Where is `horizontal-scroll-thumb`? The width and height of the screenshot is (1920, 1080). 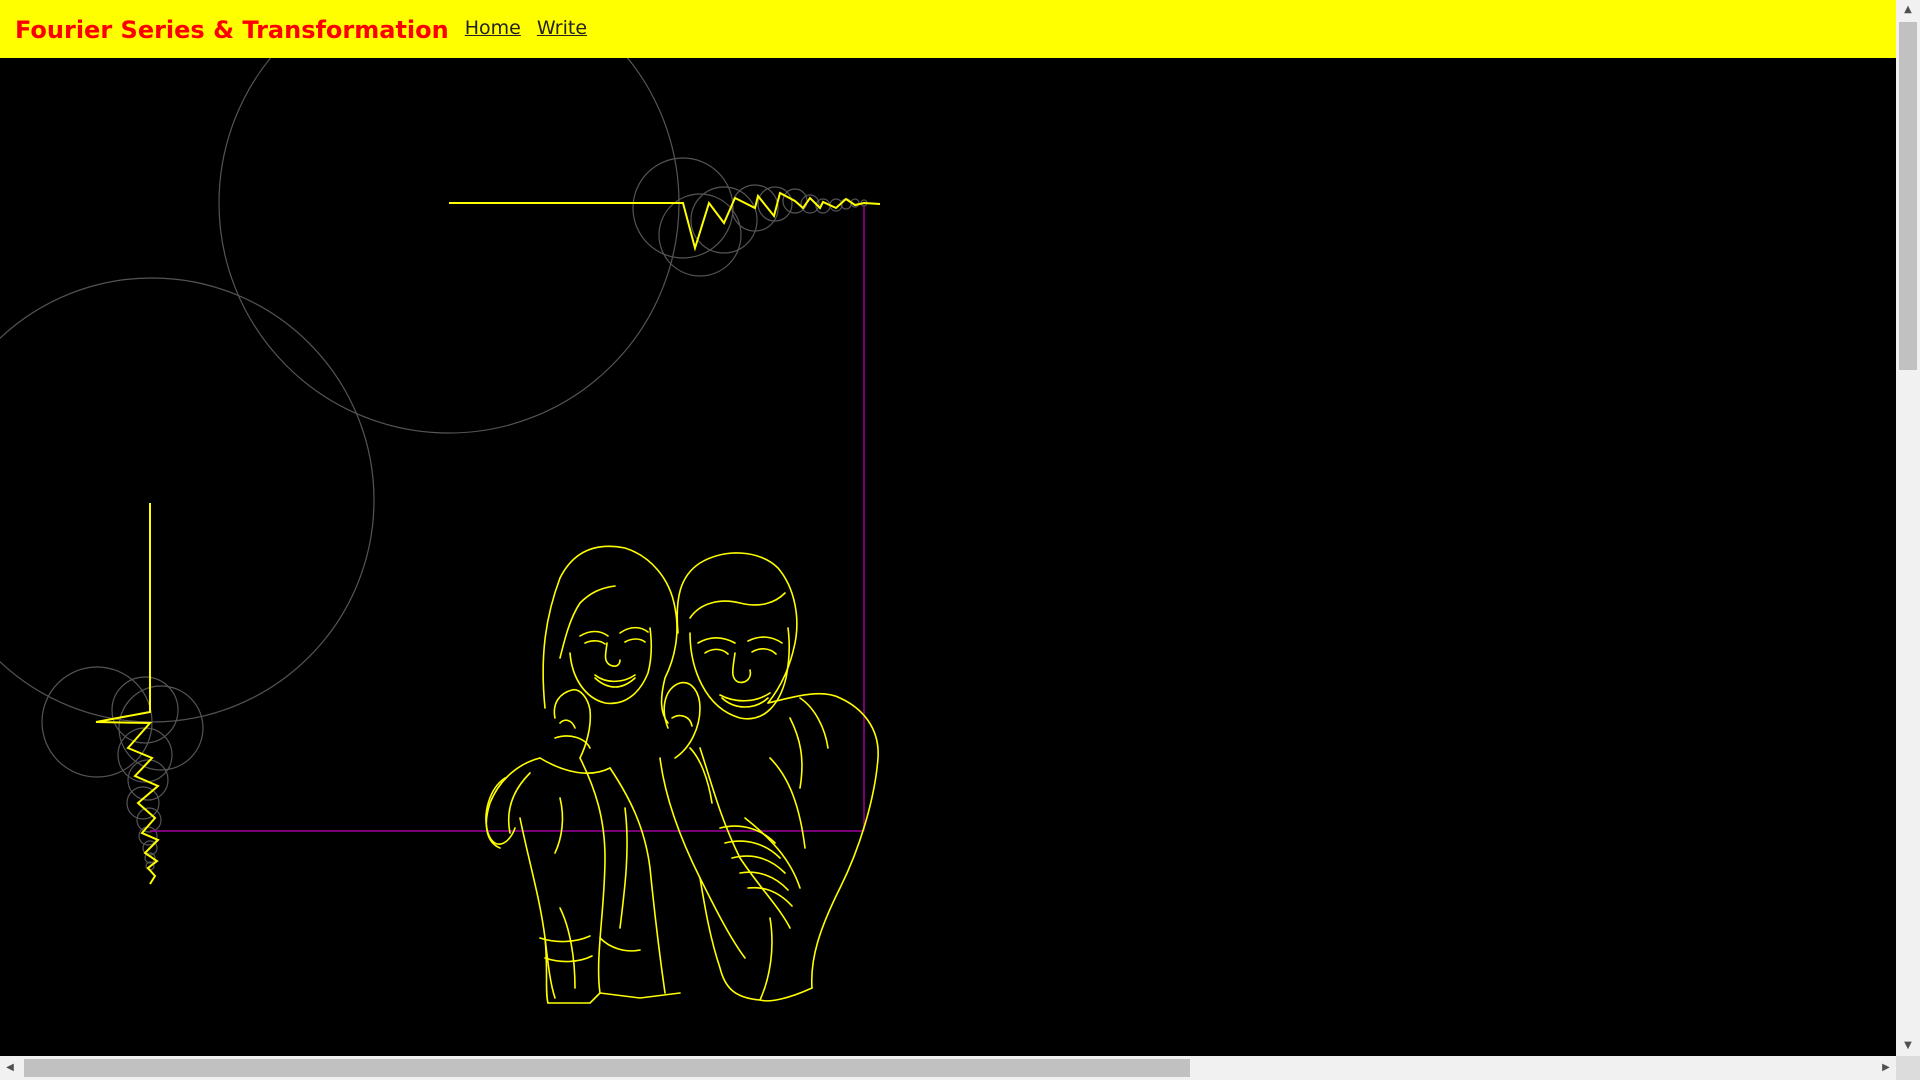
horizontal-scroll-thumb is located at coordinates (607, 1068).